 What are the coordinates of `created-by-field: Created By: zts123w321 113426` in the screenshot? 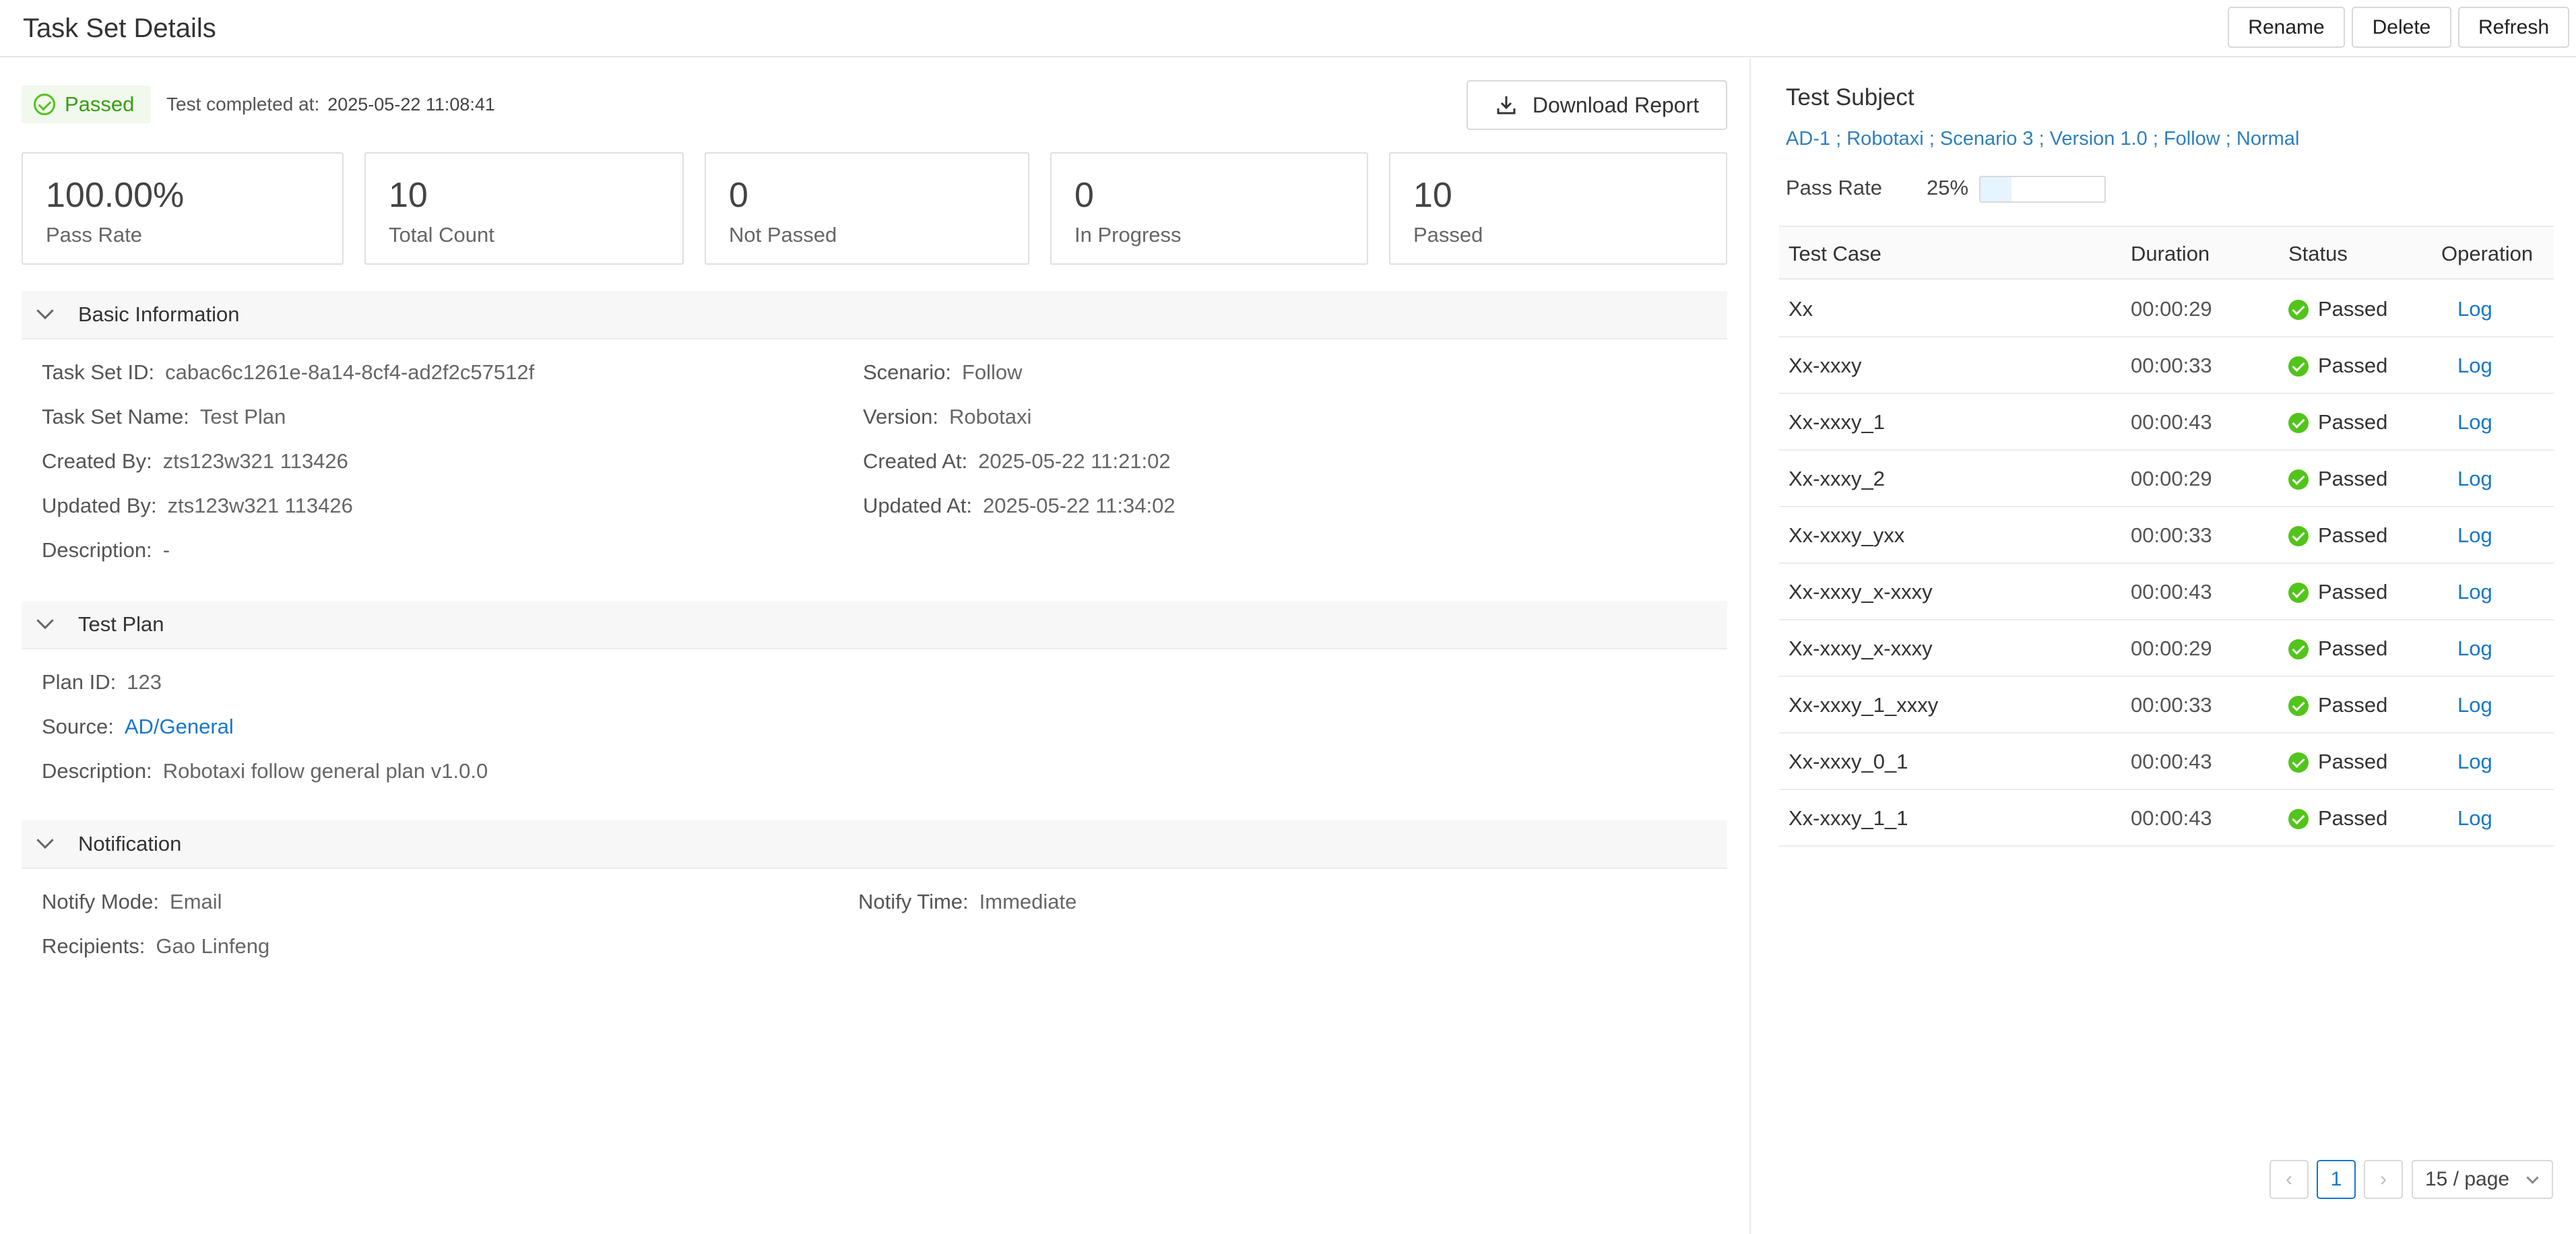 It's located at (195, 461).